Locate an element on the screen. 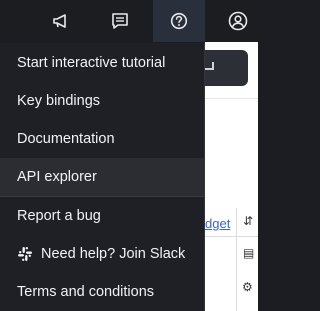 The image size is (320, 311). background-divider is located at coordinates (231, 98).